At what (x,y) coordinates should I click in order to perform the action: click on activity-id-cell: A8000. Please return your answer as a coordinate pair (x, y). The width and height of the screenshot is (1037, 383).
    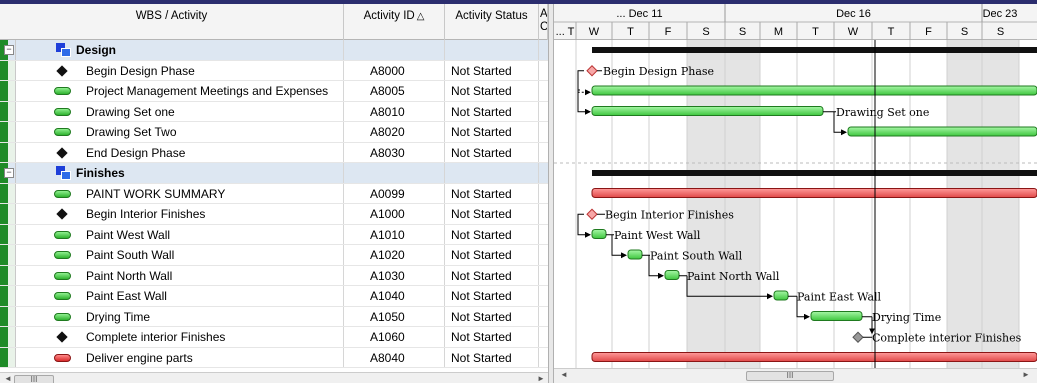
    Looking at the image, I should click on (394, 70).